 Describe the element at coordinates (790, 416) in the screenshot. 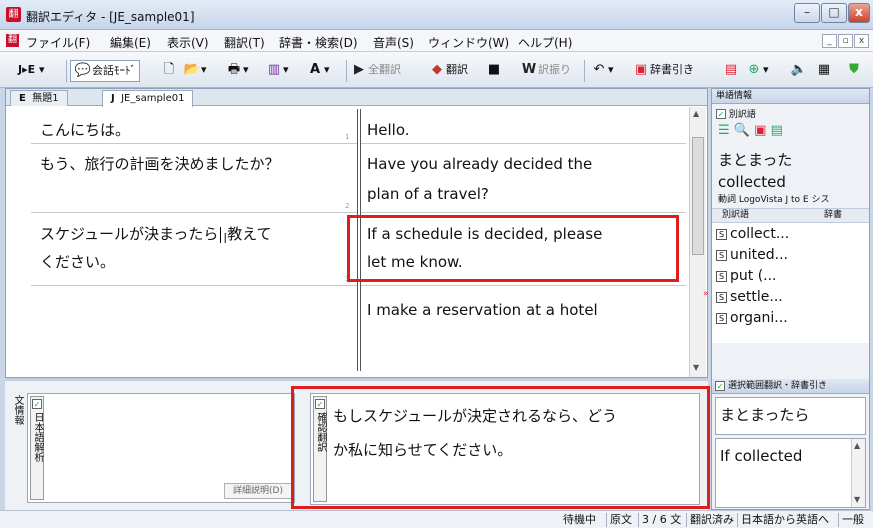

I see `selection-source: まとまったら` at that location.